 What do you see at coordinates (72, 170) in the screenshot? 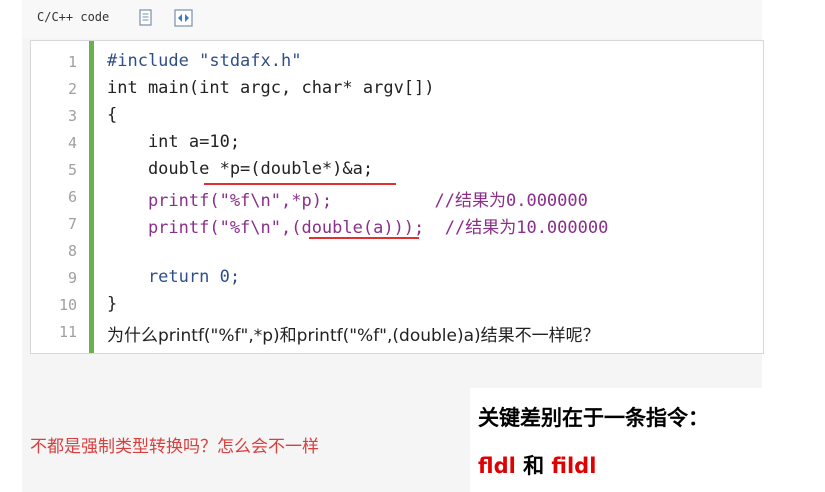
I see `line-number: 5` at bounding box center [72, 170].